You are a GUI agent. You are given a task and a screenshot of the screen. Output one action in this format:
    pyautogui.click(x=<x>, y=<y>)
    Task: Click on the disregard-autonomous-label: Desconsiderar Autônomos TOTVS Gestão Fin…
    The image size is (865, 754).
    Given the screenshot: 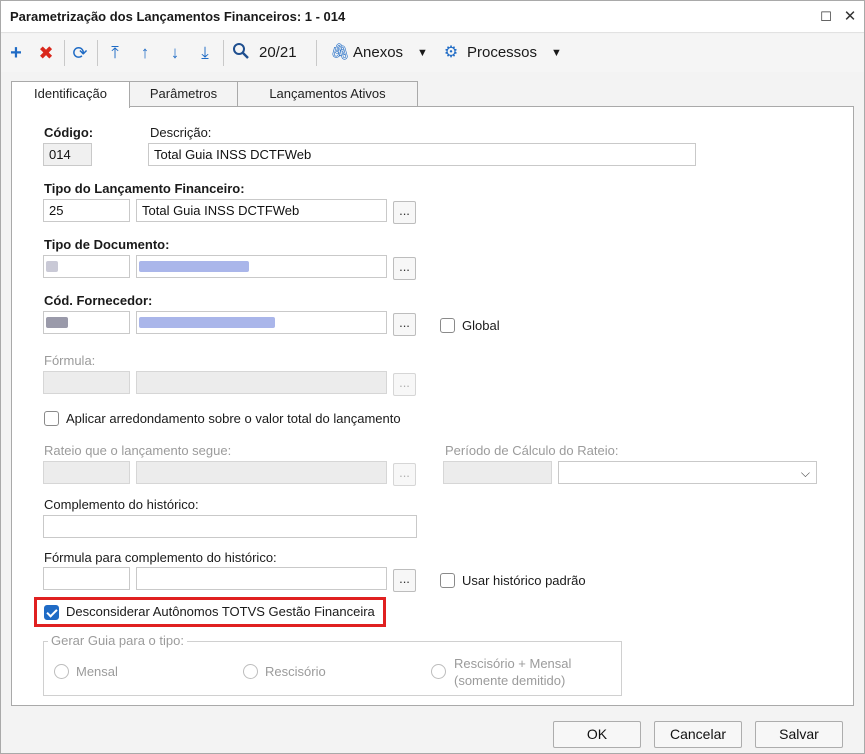 What is the action you would take?
    pyautogui.click(x=220, y=611)
    